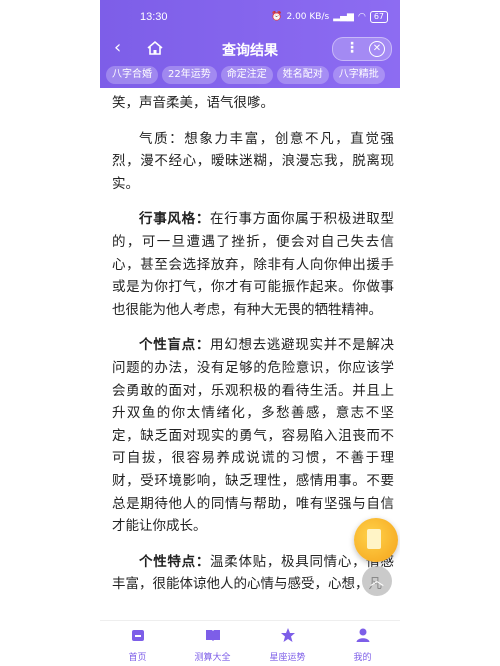  I want to click on tab-bazi-detail: 八字精批, so click(358, 75).